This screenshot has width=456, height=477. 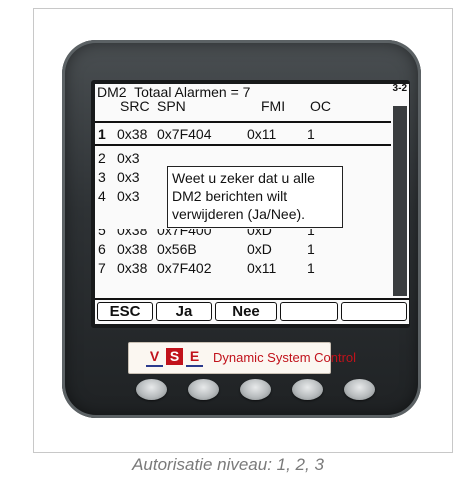 I want to click on table-row-7: 7 0x38 0x7F402 0x11 1, so click(x=243, y=269).